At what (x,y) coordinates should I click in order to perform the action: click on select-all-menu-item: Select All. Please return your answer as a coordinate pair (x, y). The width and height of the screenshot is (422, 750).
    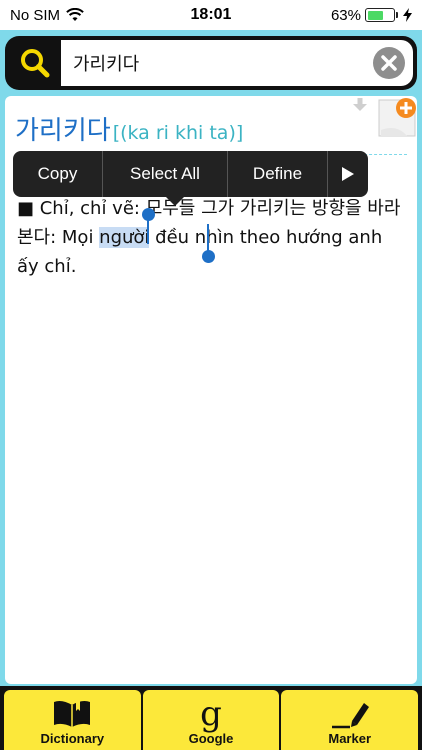
    Looking at the image, I should click on (165, 174).